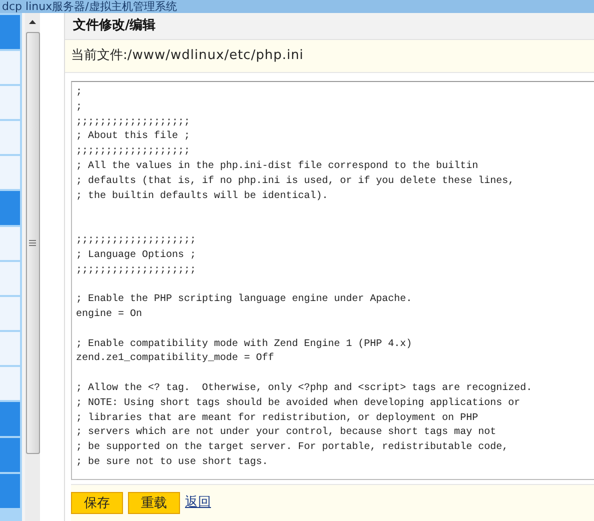  I want to click on scroll-thumb, so click(33, 243).